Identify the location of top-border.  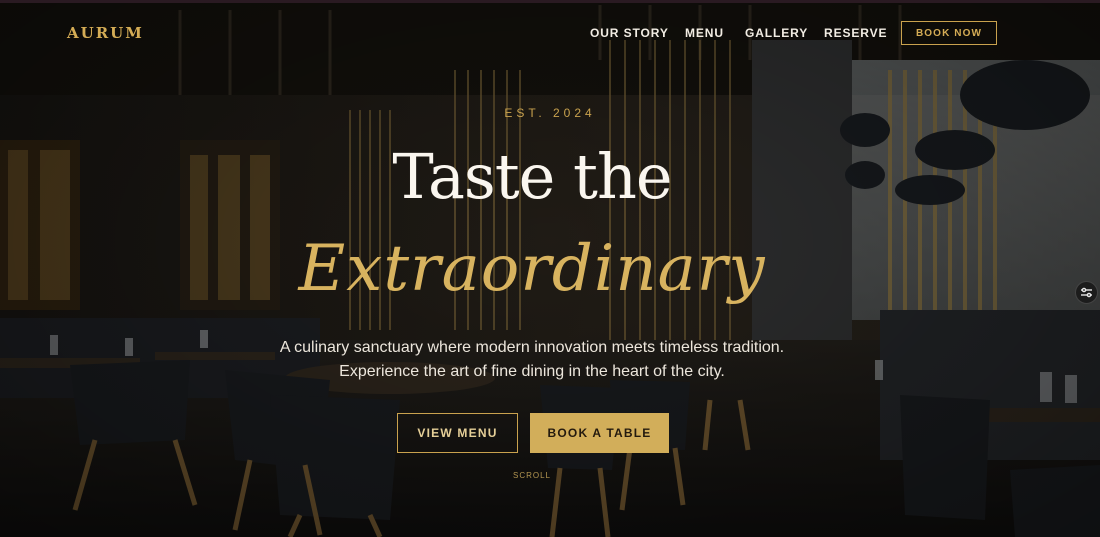
(550, 1).